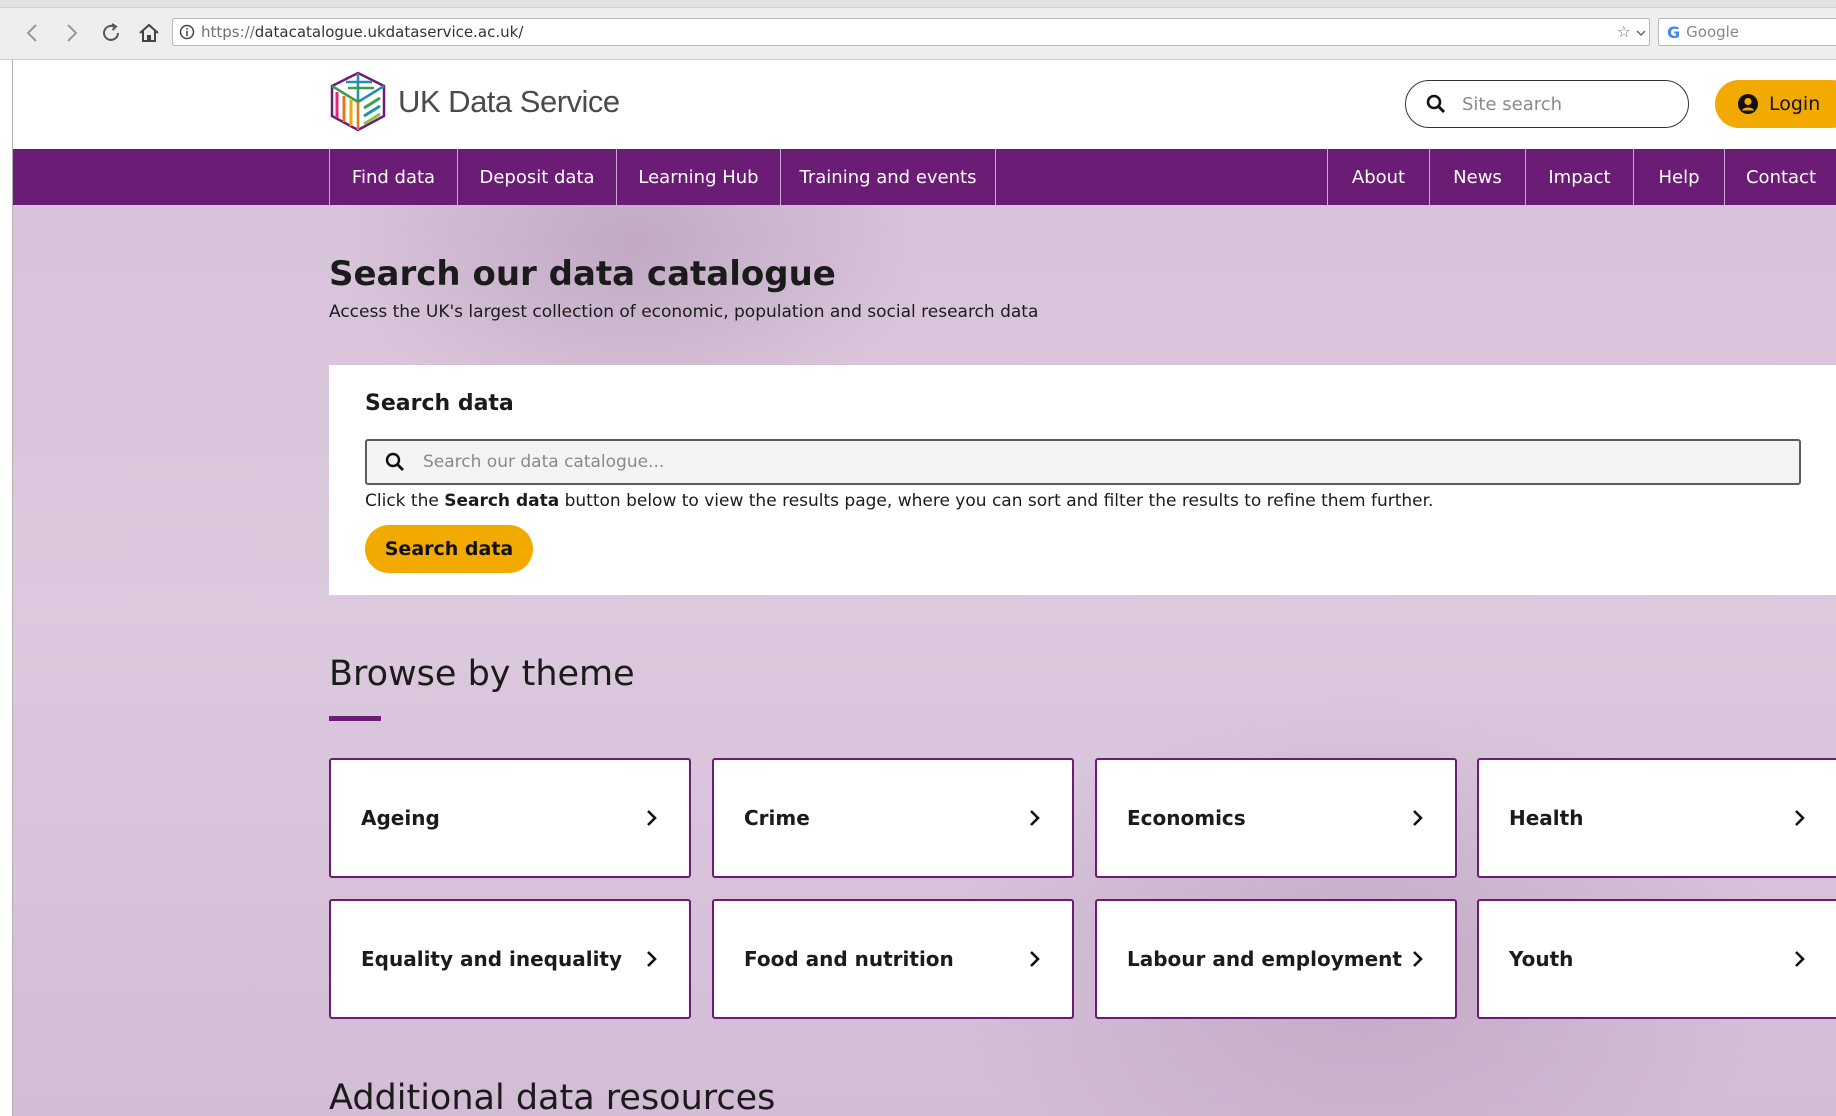 Image resolution: width=1836 pixels, height=1116 pixels. Describe the element at coordinates (777, 818) in the screenshot. I see `theme-label: Crime` at that location.